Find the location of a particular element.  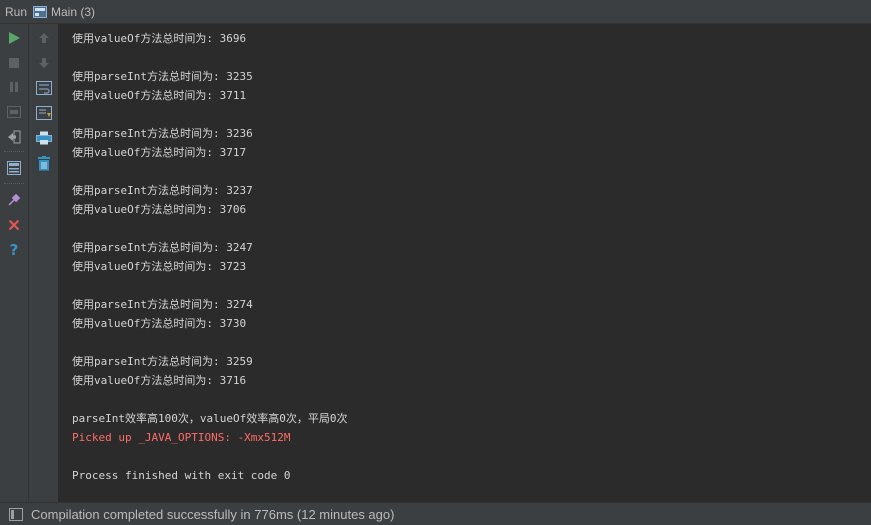

help-icon: ? is located at coordinates (14, 250).